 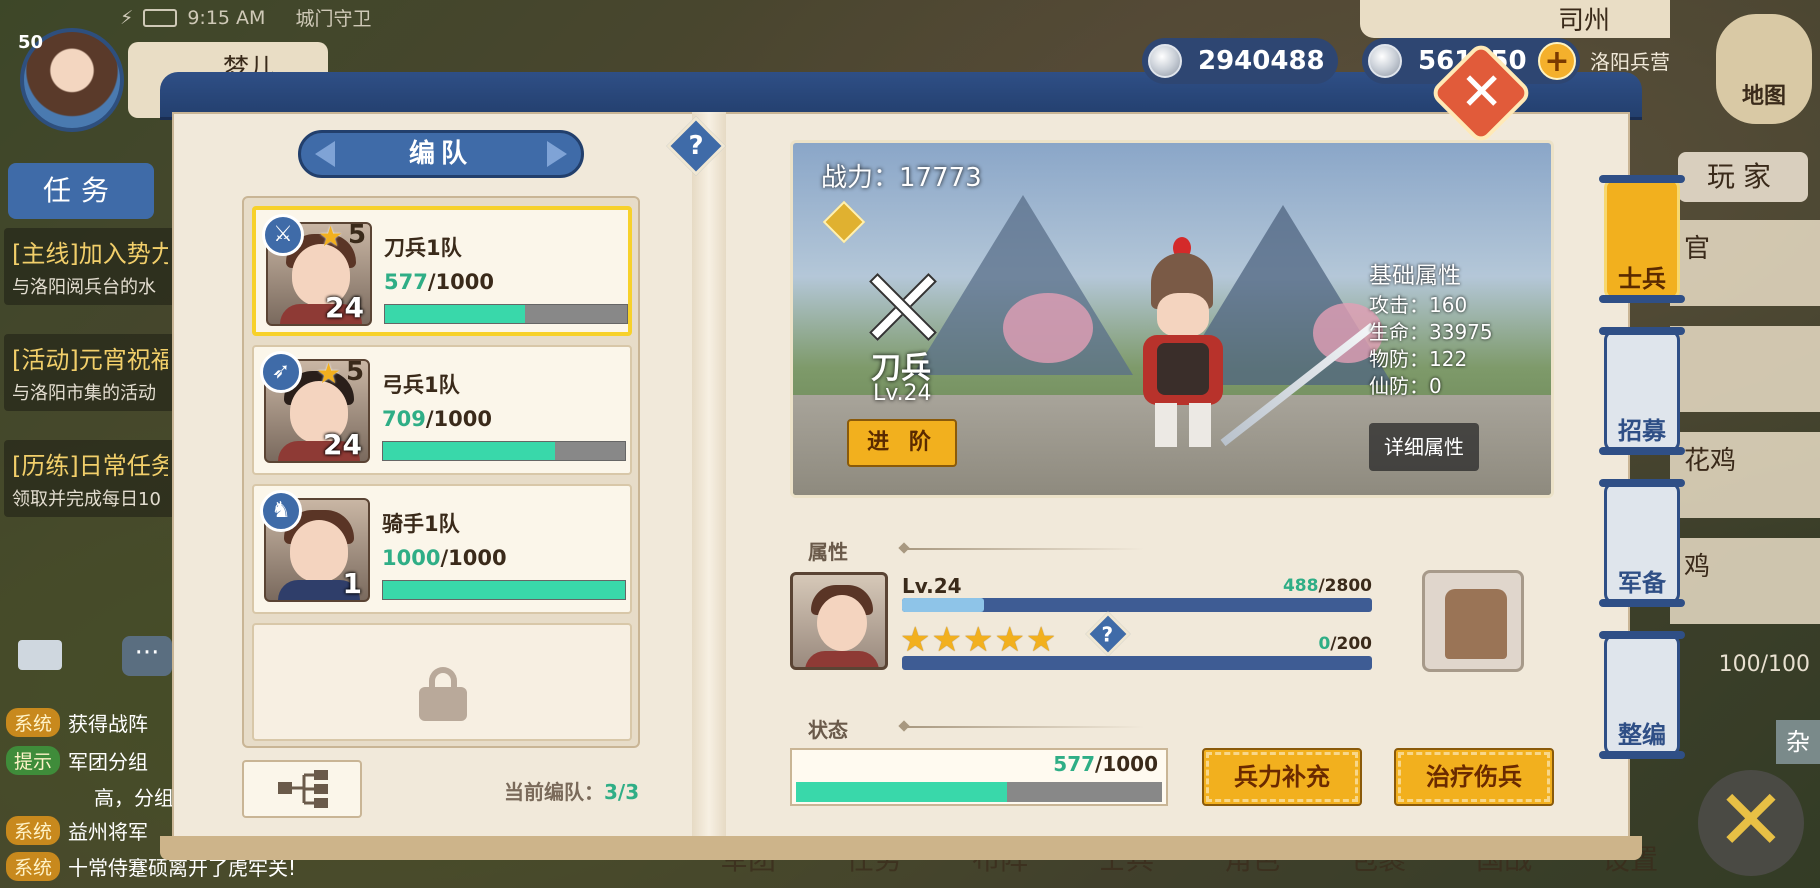 What do you see at coordinates (979, 777) in the screenshot?
I see `unit-hp-state: 577/1000` at bounding box center [979, 777].